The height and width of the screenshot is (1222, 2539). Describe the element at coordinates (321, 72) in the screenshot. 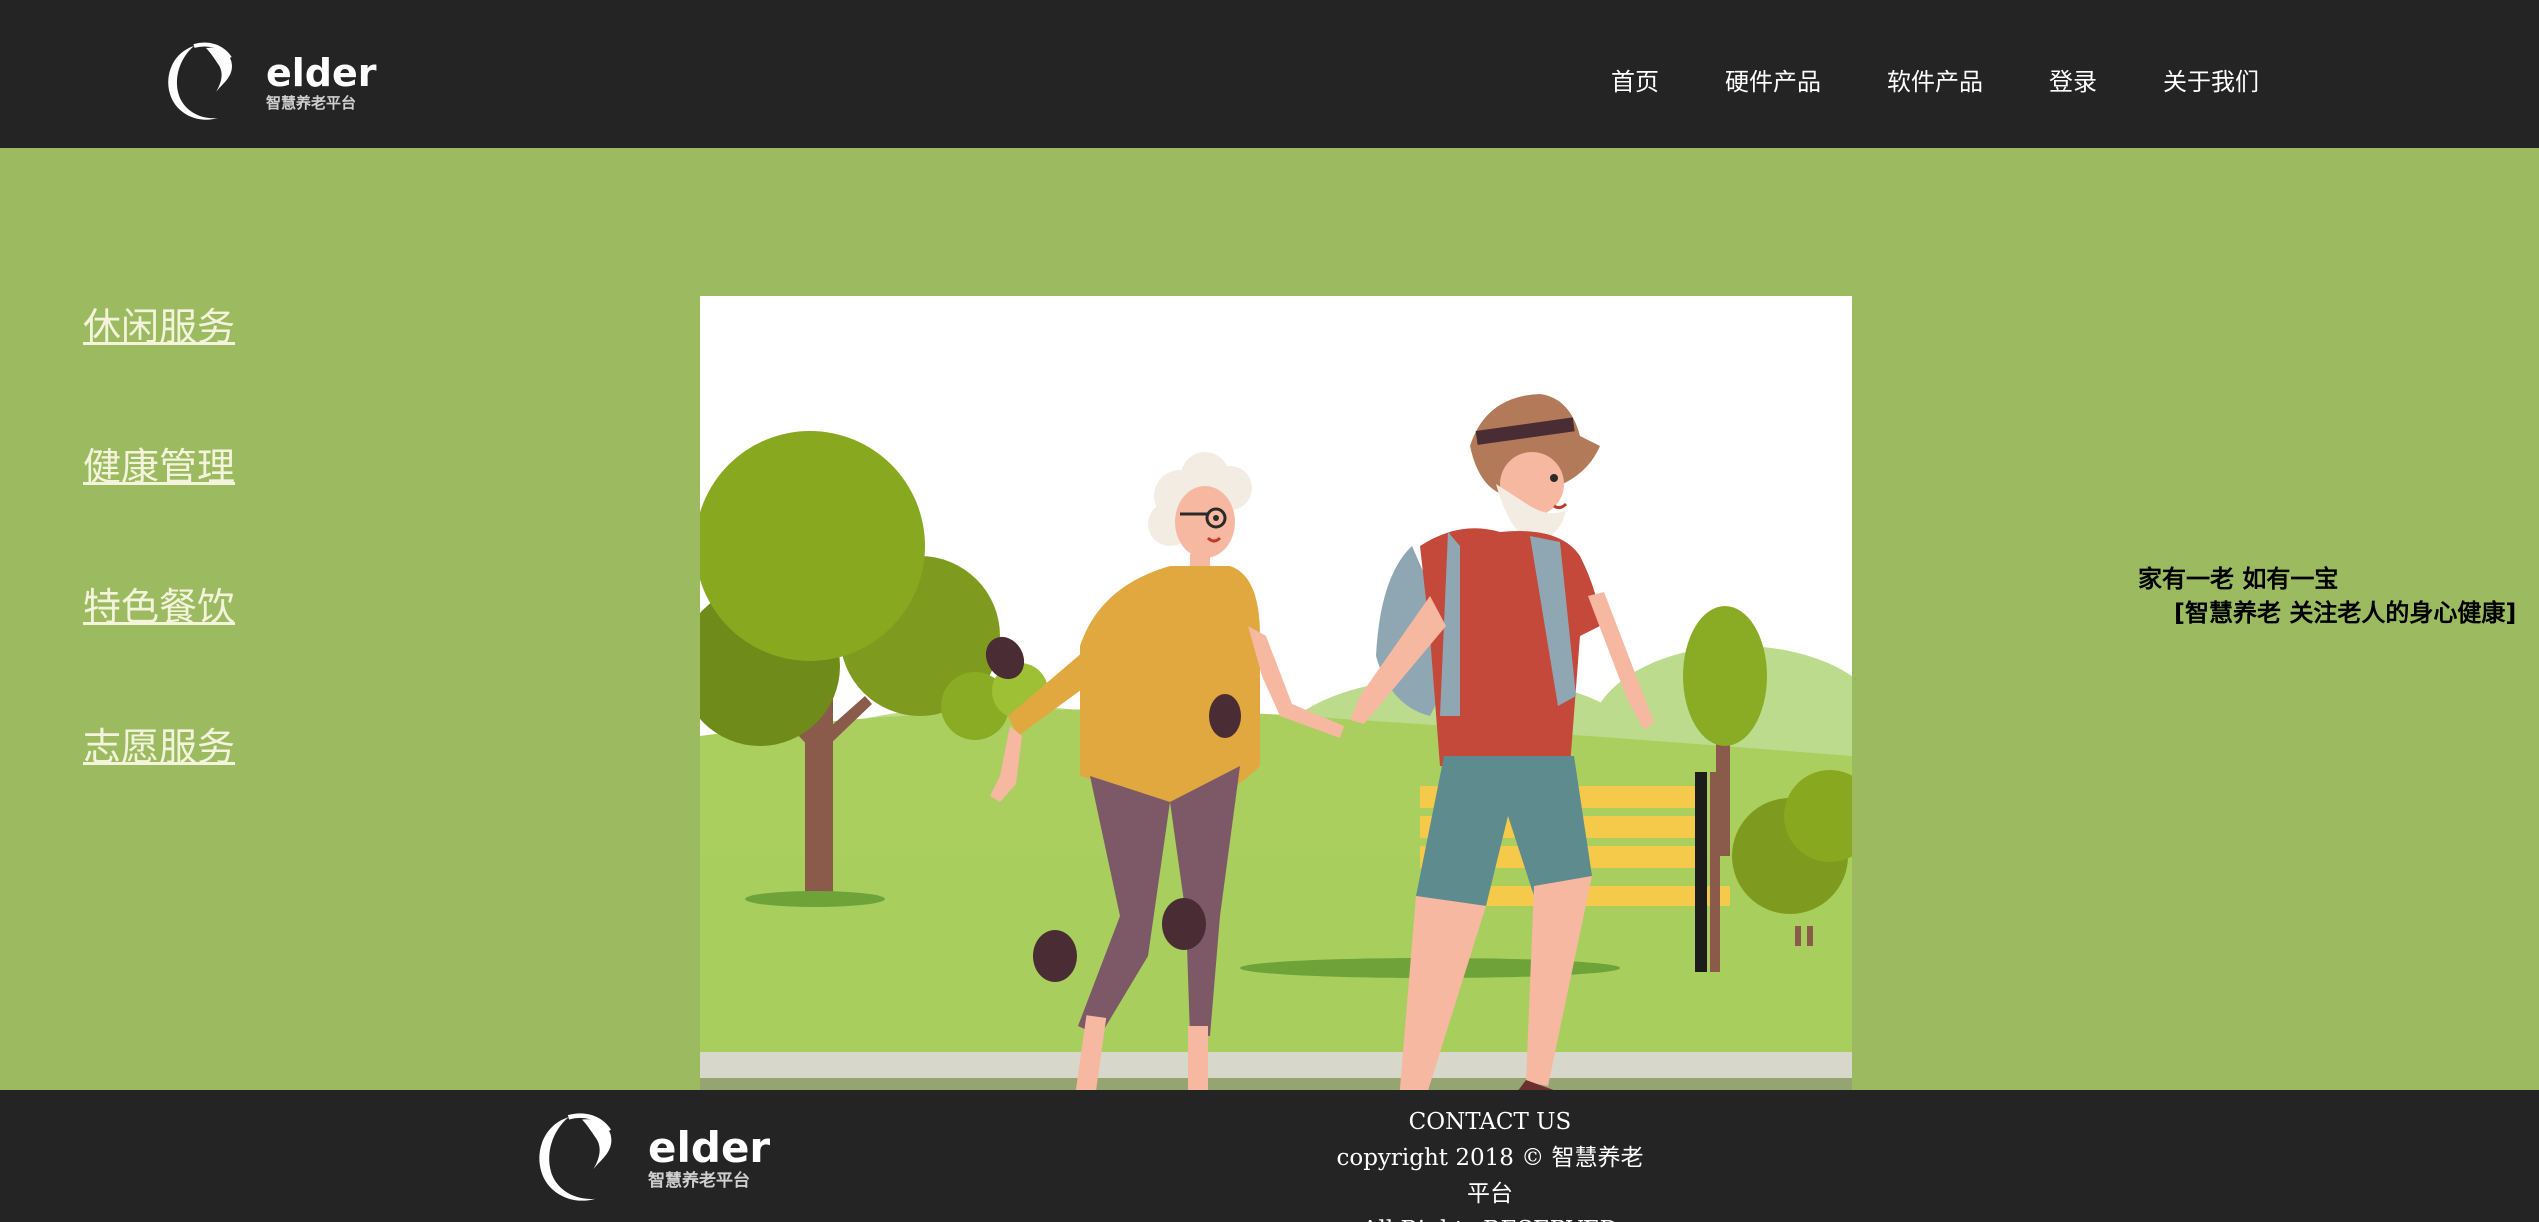

I see `logo-word: elder` at that location.